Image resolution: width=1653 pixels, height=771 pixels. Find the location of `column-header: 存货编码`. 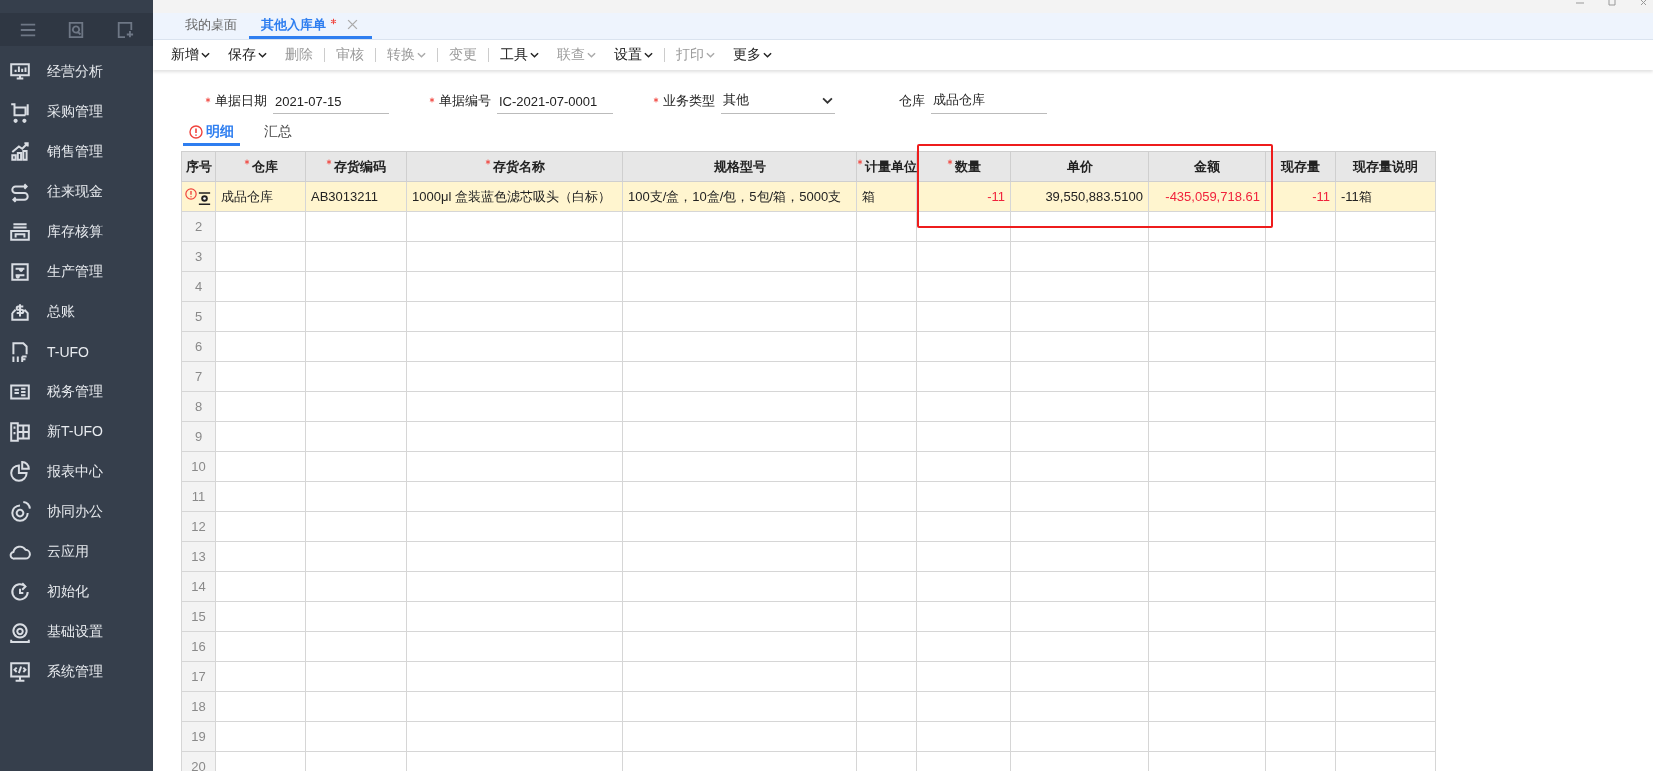

column-header: 存货编码 is located at coordinates (356, 166).